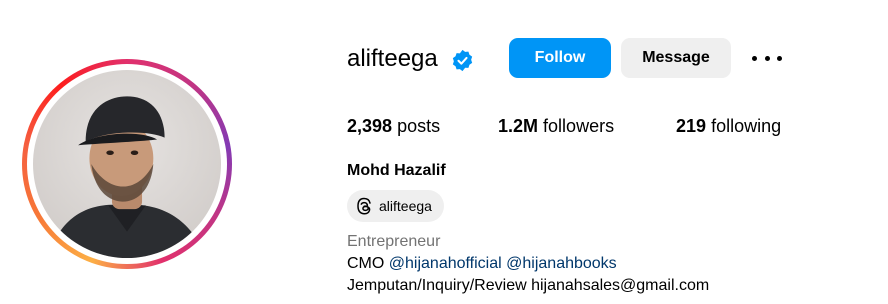 The width and height of the screenshot is (888, 304). I want to click on posts-label: posts, so click(419, 126).